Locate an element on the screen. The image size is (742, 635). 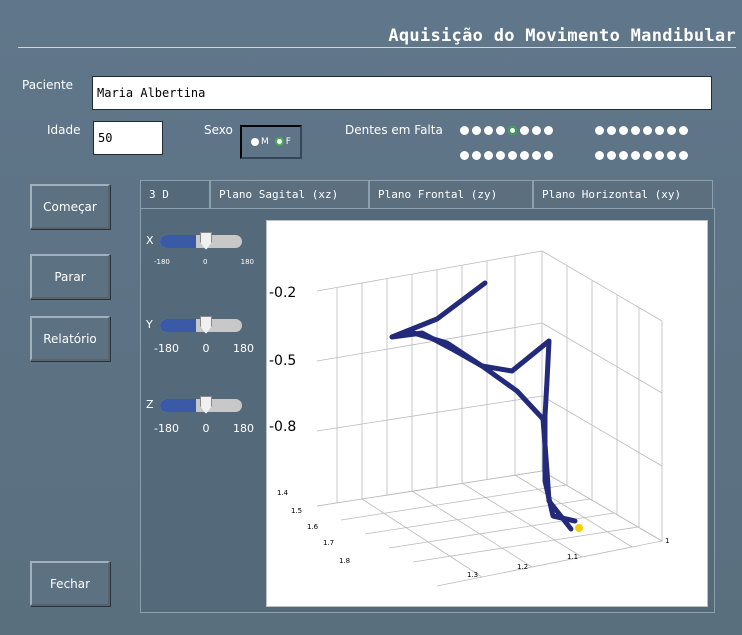
report-button: Relatório is located at coordinates (70, 338).